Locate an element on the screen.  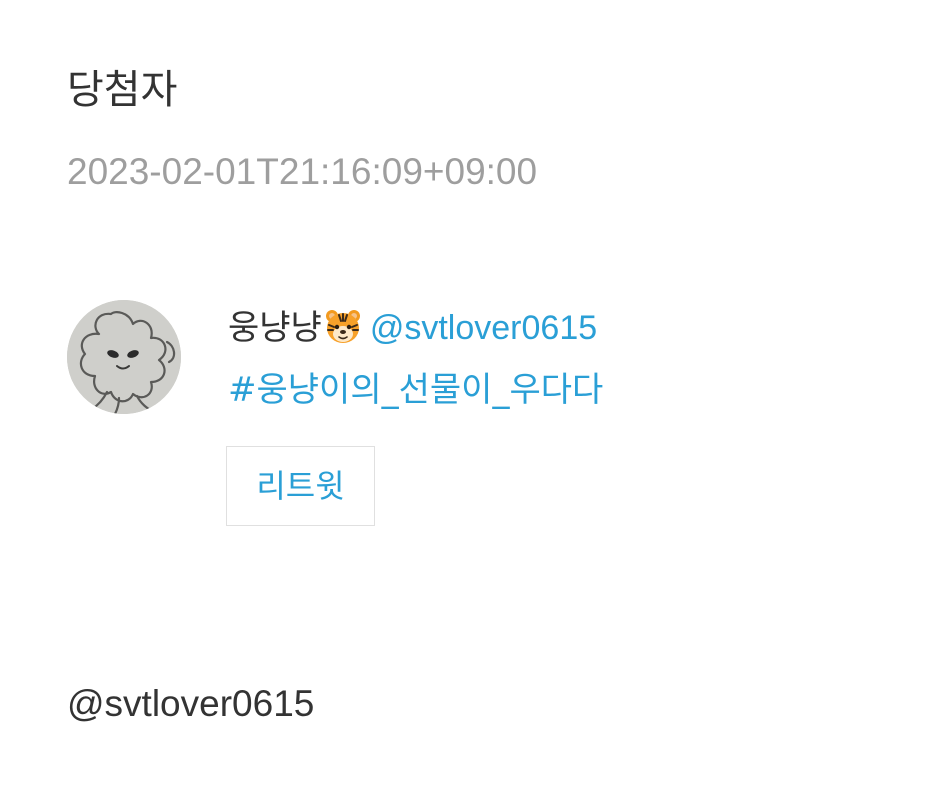
doodle-character-icon is located at coordinates (124, 357).